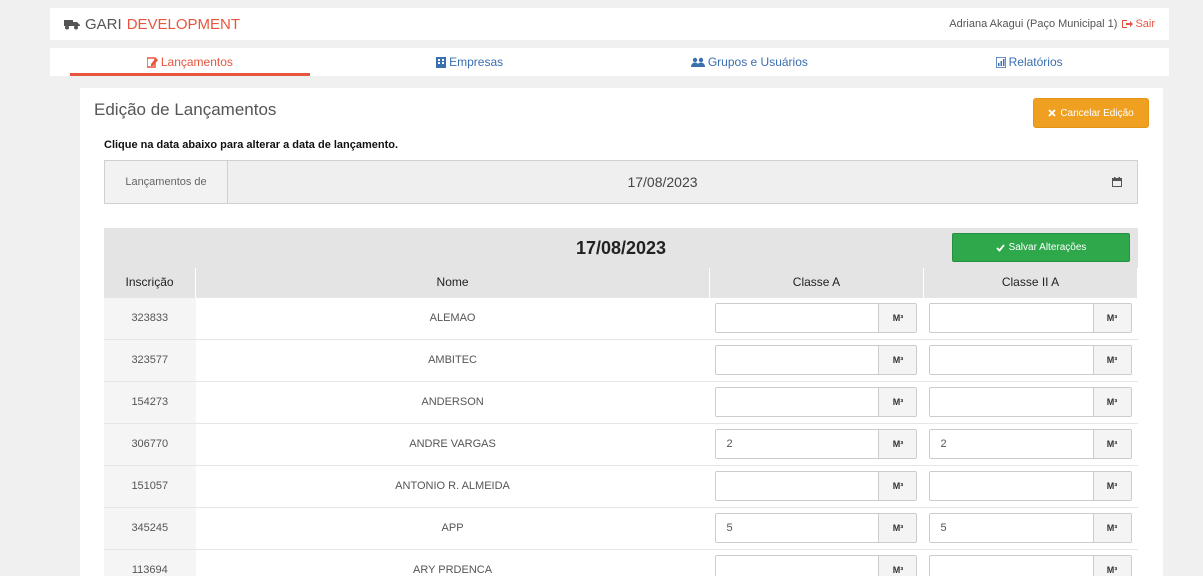 This screenshot has width=1203, height=576. What do you see at coordinates (452, 443) in the screenshot?
I see `nome-cell: ANDRE VARGAS` at bounding box center [452, 443].